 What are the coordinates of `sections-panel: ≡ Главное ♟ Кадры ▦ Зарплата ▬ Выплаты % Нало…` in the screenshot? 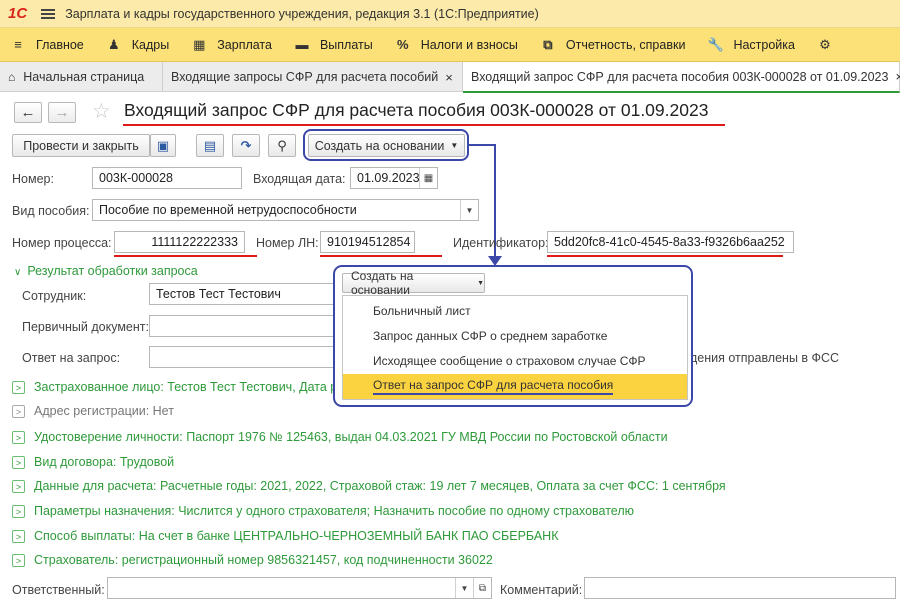 It's located at (450, 45).